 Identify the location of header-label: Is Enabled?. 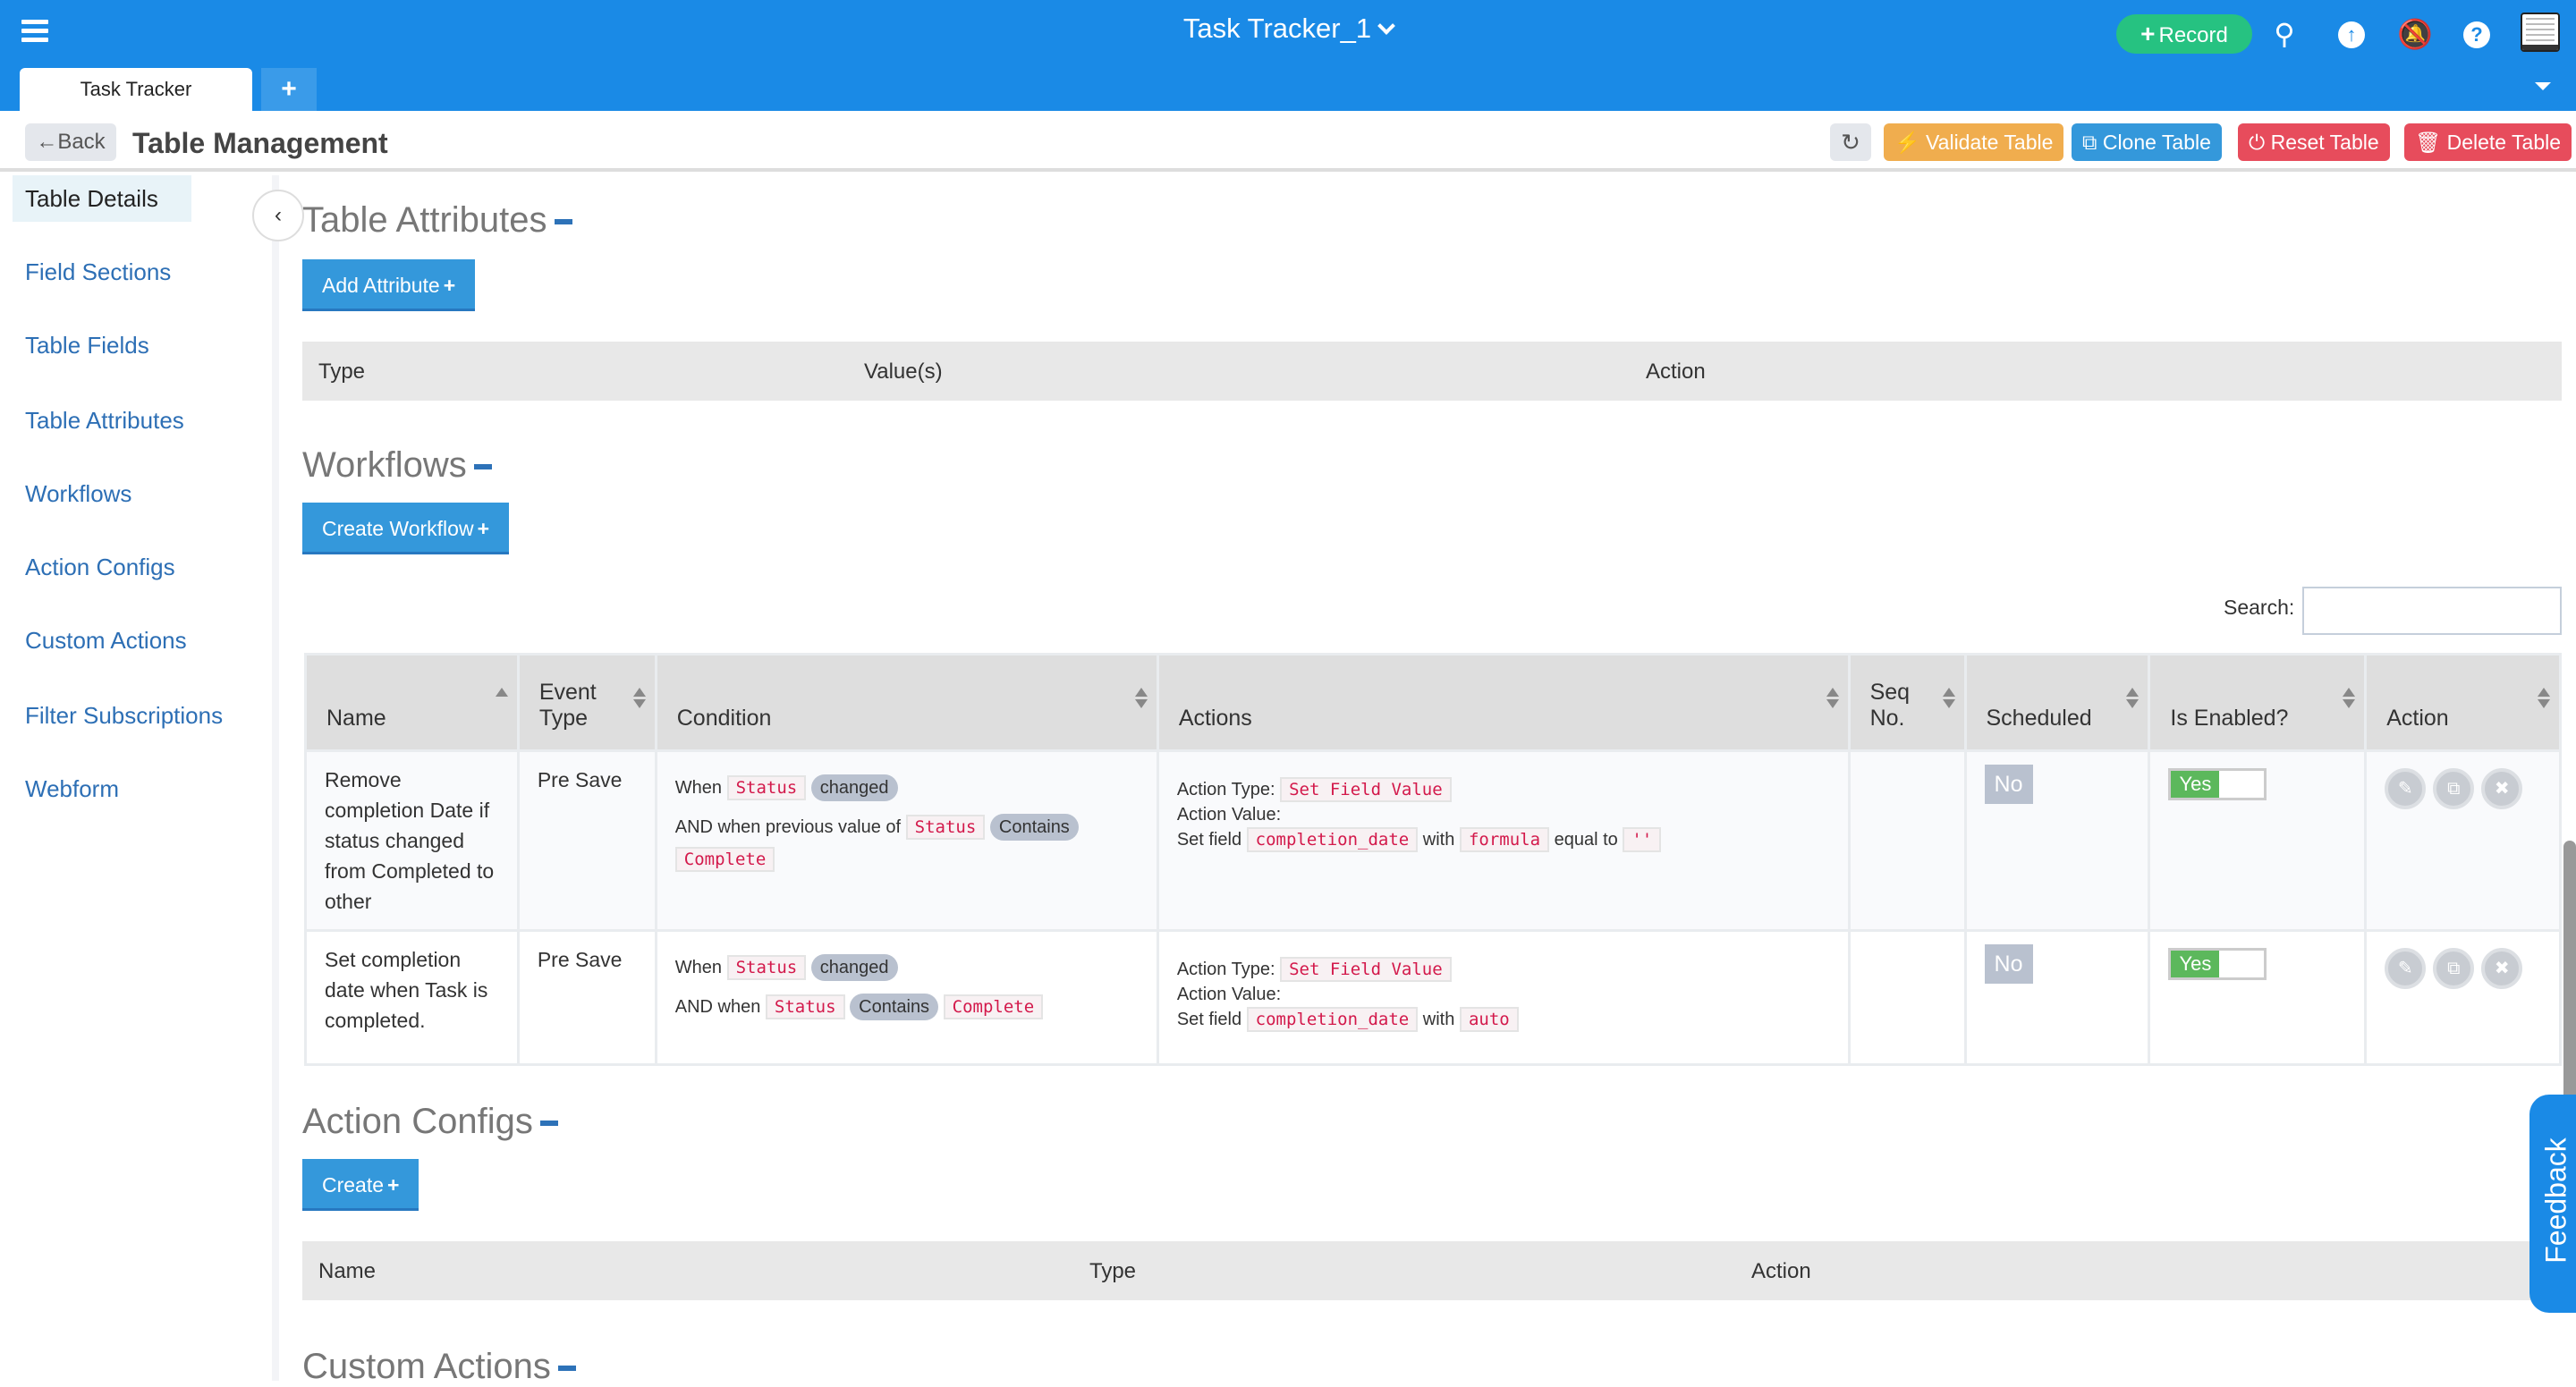
(2229, 718).